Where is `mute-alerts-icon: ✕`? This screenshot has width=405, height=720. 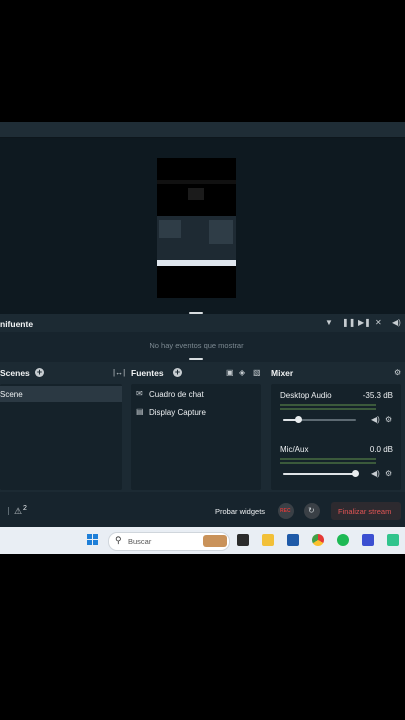 mute-alerts-icon: ✕ is located at coordinates (378, 323).